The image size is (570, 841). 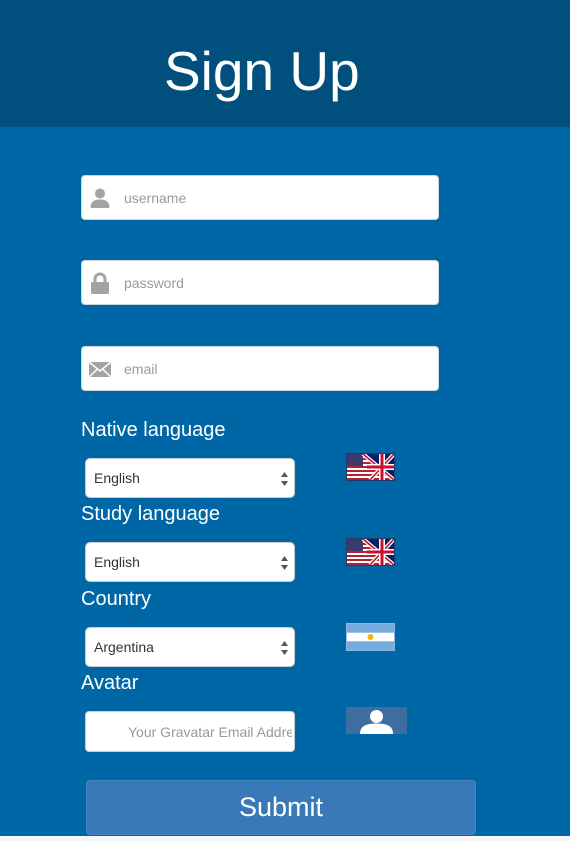 I want to click on argentina-flag-icon, so click(x=370, y=637).